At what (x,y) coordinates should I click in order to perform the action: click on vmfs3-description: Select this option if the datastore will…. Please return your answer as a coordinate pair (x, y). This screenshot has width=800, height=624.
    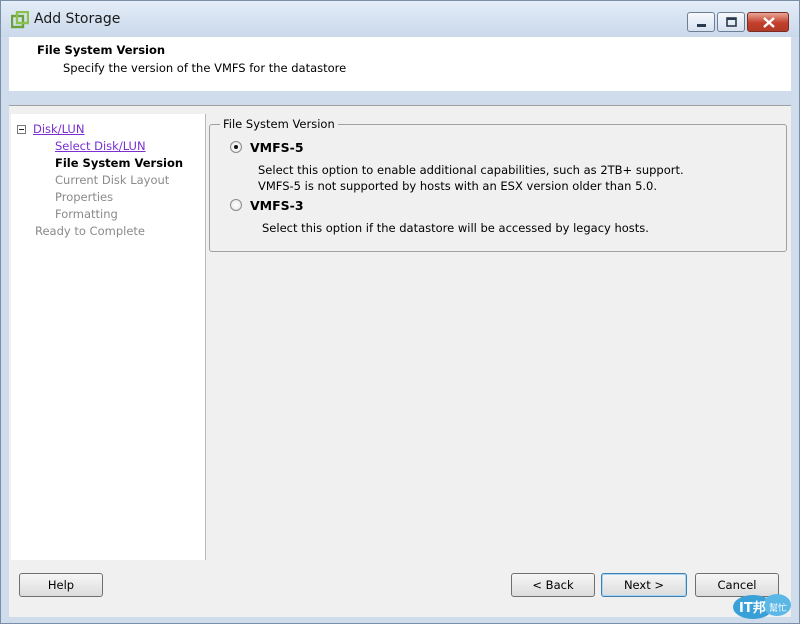
    Looking at the image, I should click on (455, 228).